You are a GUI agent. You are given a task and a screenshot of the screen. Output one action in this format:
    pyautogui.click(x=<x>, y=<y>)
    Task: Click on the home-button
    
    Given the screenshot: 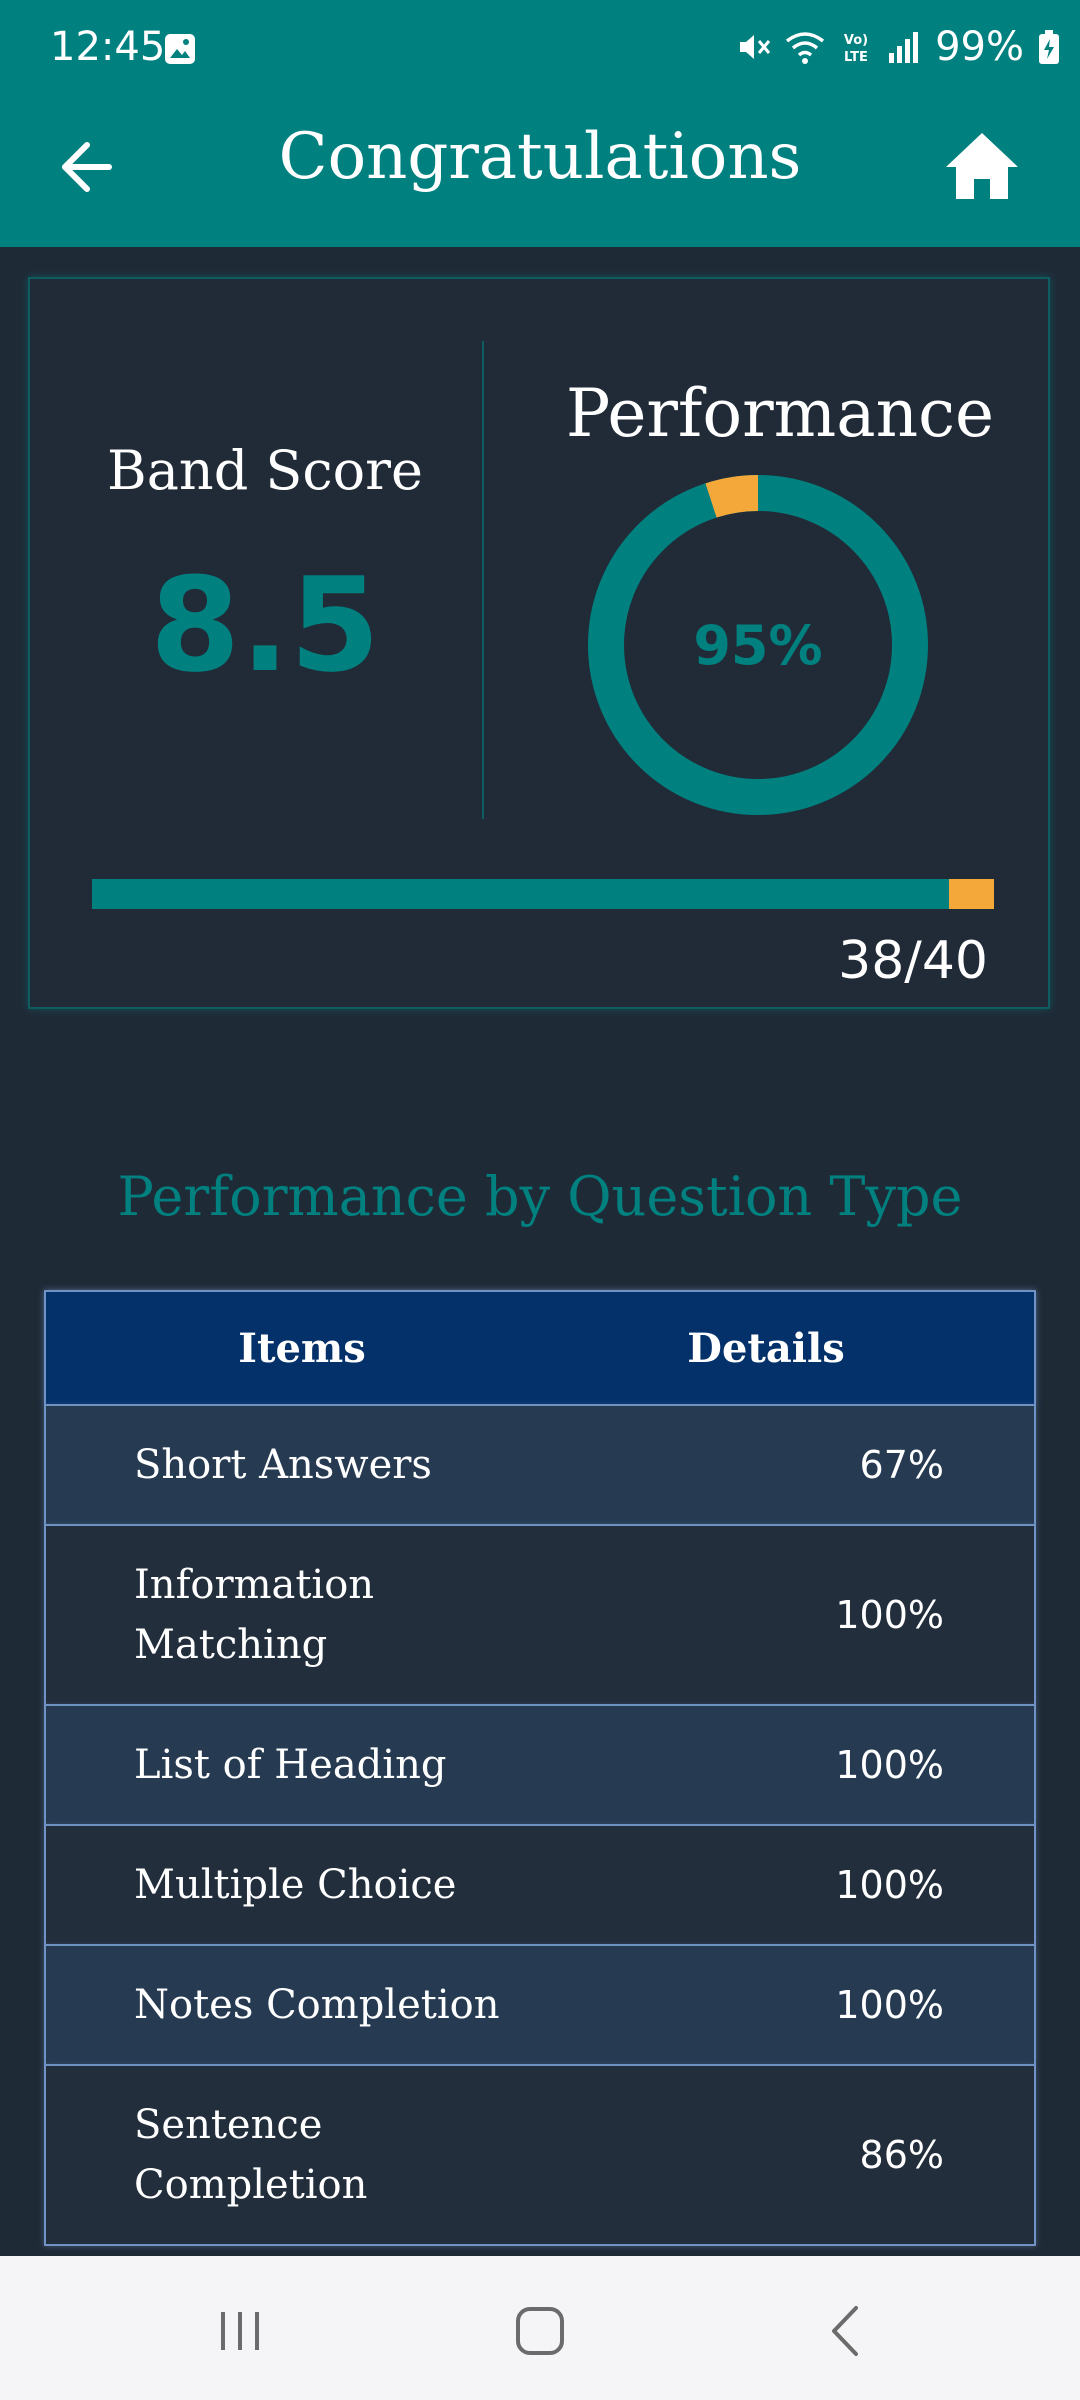 What is the action you would take?
    pyautogui.click(x=982, y=166)
    